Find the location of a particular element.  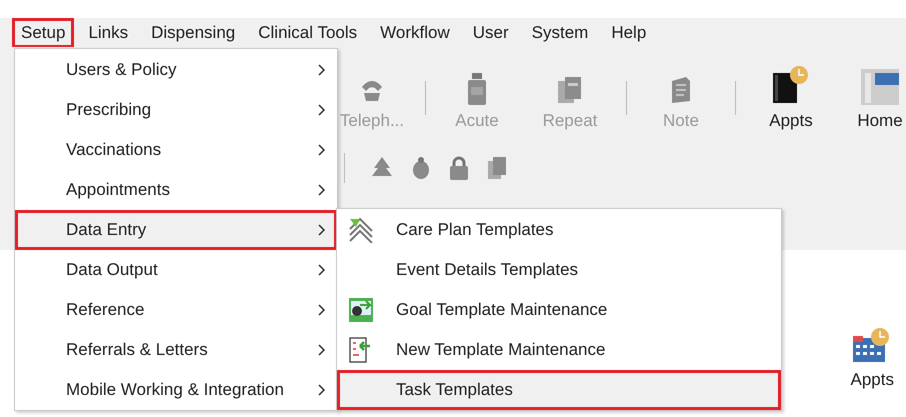

diary-clock-icon is located at coordinates (791, 85).